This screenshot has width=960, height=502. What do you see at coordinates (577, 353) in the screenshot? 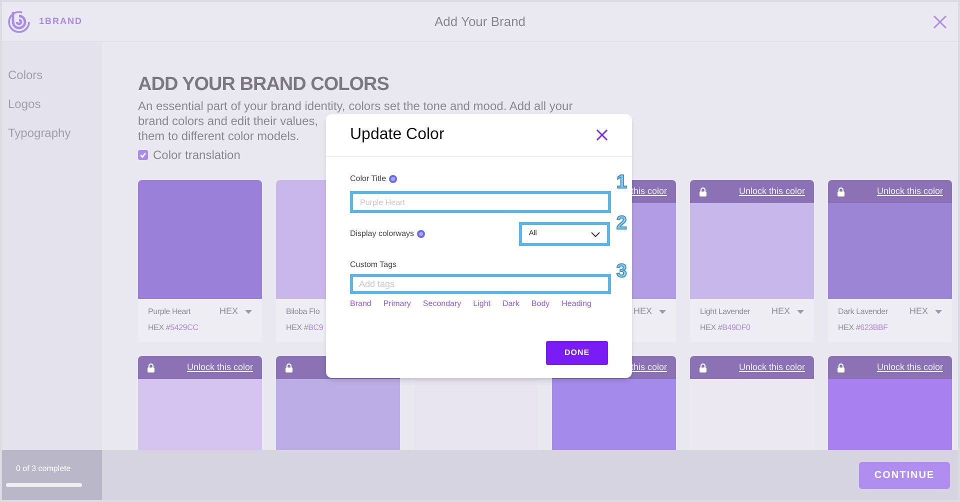
I see `done-button: DONE` at bounding box center [577, 353].